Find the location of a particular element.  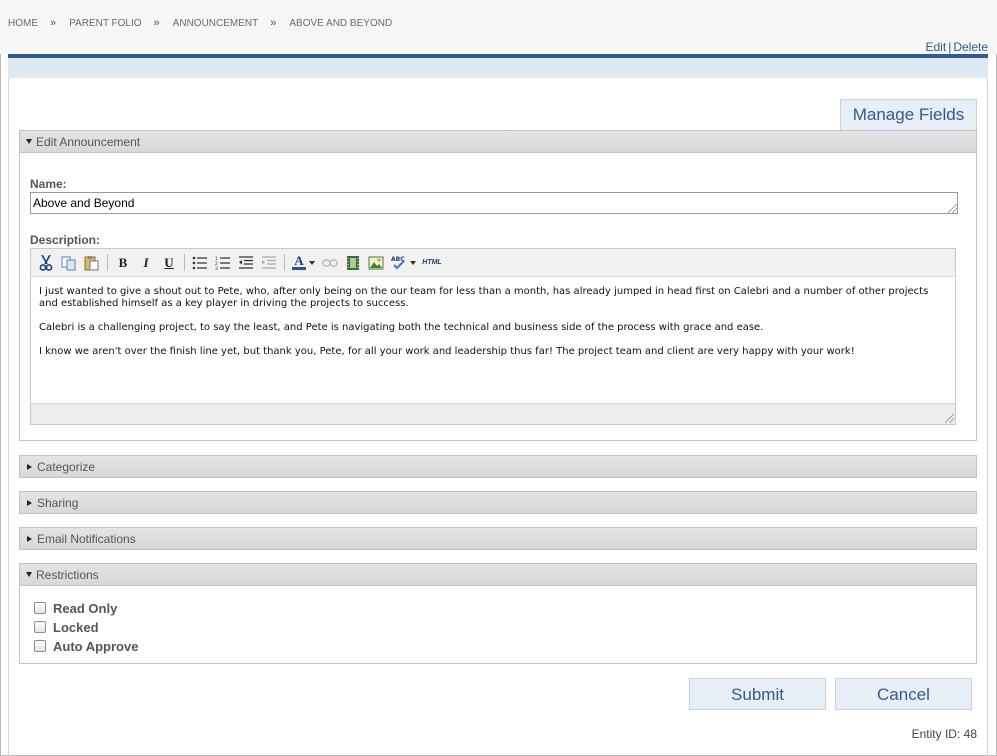

bold-button: B is located at coordinates (123, 263).